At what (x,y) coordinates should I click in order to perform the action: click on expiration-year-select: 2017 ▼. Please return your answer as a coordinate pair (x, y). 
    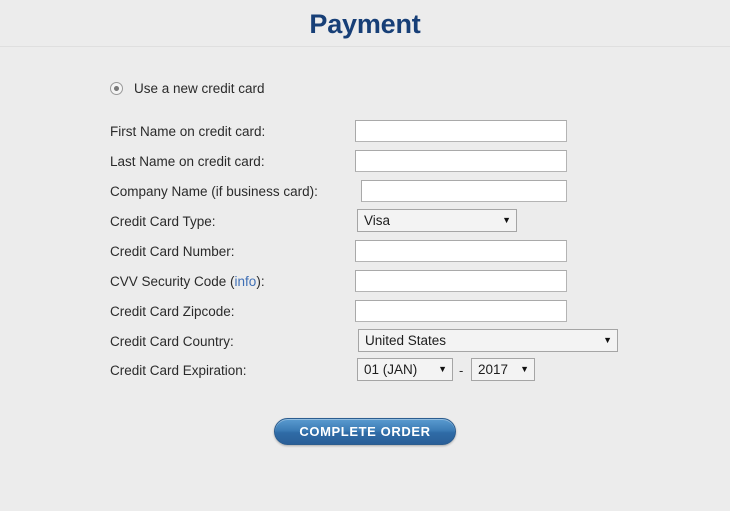
    Looking at the image, I should click on (503, 369).